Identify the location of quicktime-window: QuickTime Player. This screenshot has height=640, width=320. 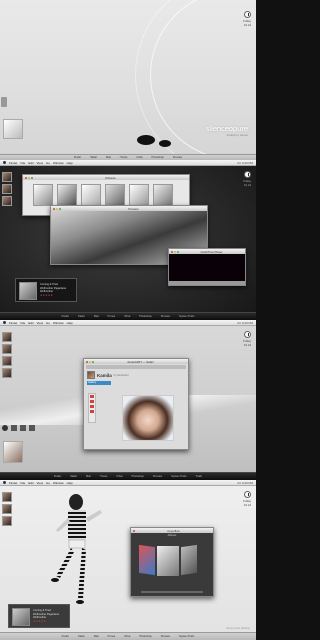
(207, 267).